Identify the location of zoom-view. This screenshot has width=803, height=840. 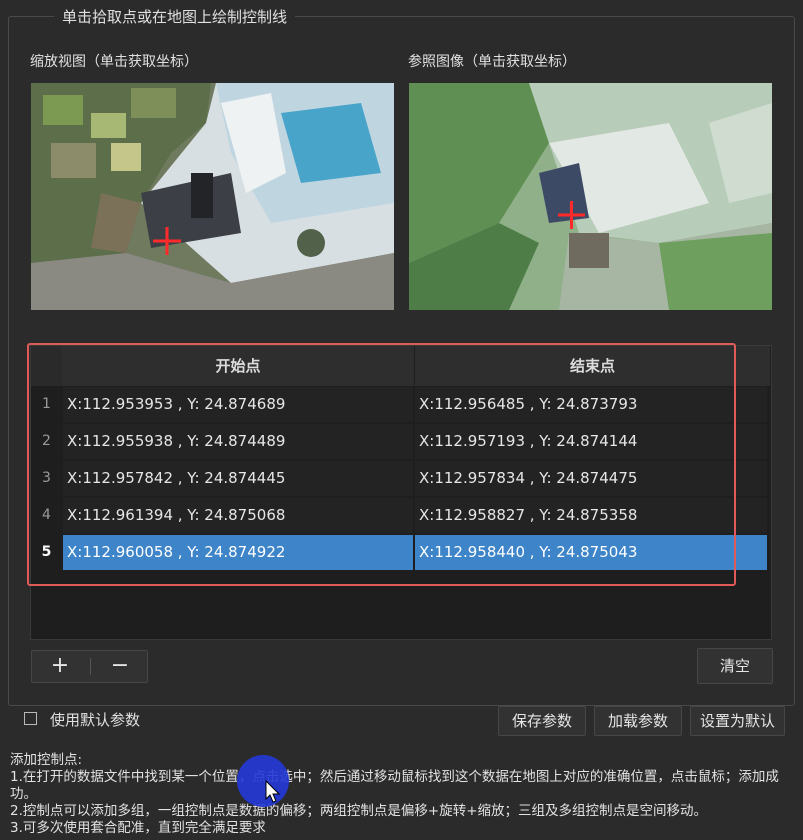
(212, 196).